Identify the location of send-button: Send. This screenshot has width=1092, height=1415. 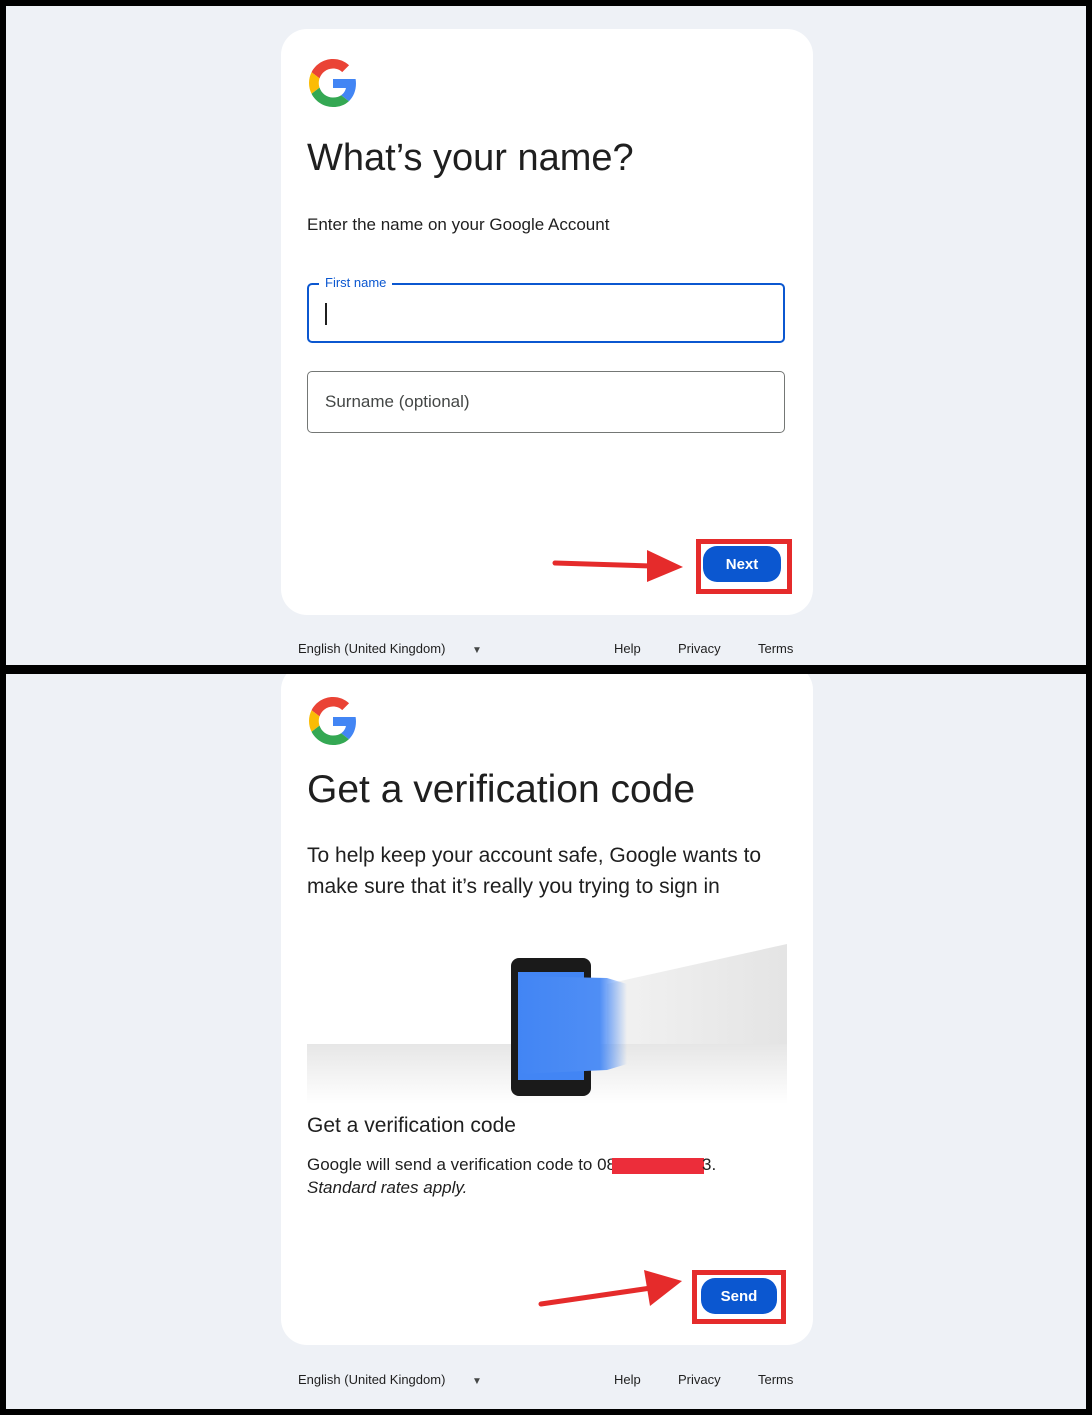
(739, 1296).